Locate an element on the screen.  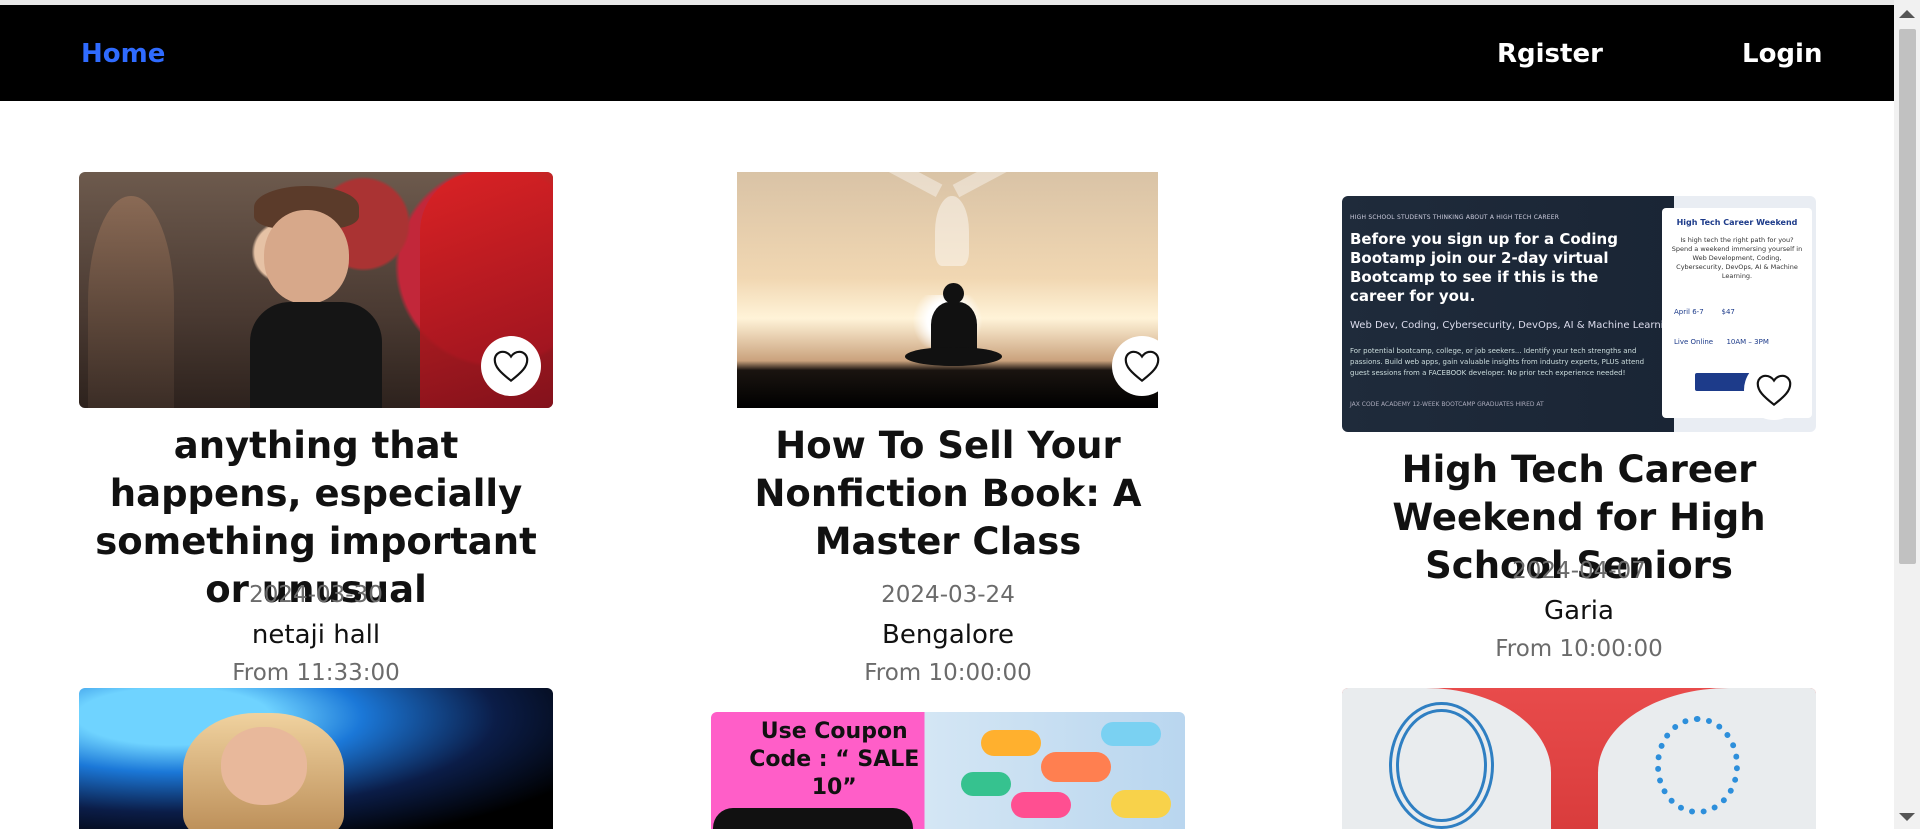
image-caption: April 6-7 is located at coordinates (1689, 312).